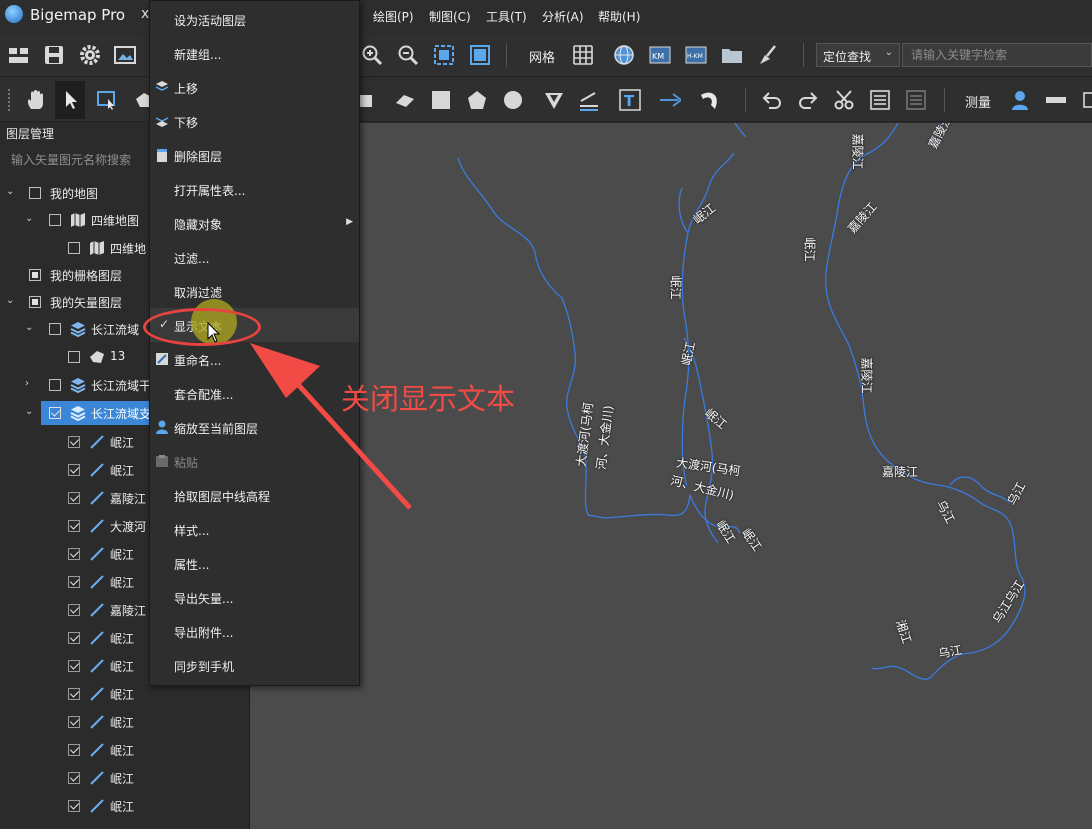 This screenshot has width=1092, height=829. I want to click on menu-help: 帮助(H), so click(619, 16).